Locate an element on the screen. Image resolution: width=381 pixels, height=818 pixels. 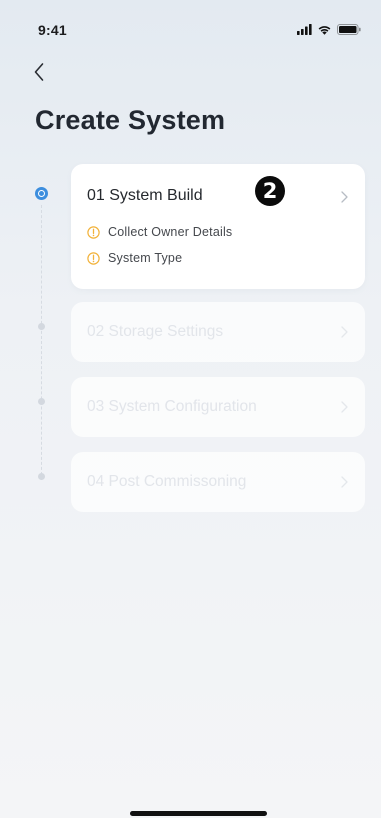
chevron-left-icon is located at coordinates (39, 72).